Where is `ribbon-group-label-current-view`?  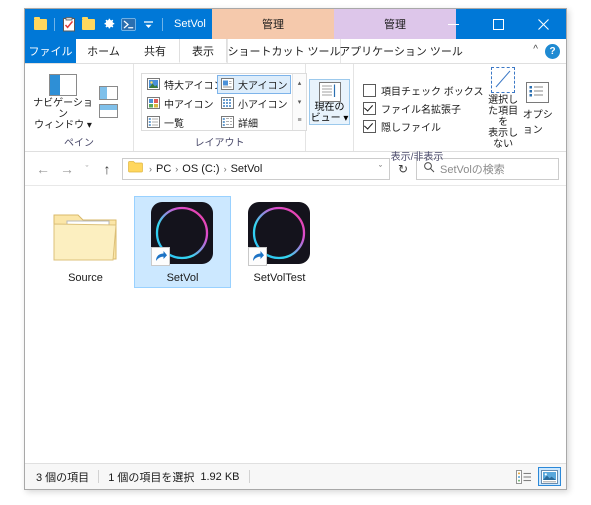
ribbon-group-label-current-view is located at coordinates (329, 143).